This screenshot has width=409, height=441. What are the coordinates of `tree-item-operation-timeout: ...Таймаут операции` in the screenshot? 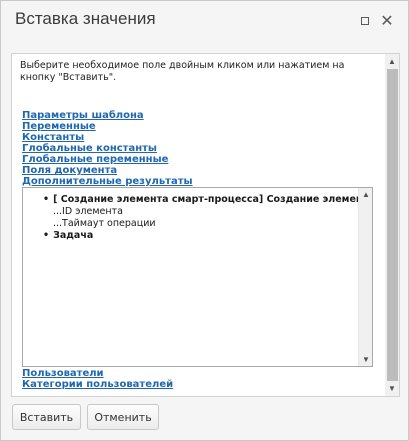 It's located at (104, 224).